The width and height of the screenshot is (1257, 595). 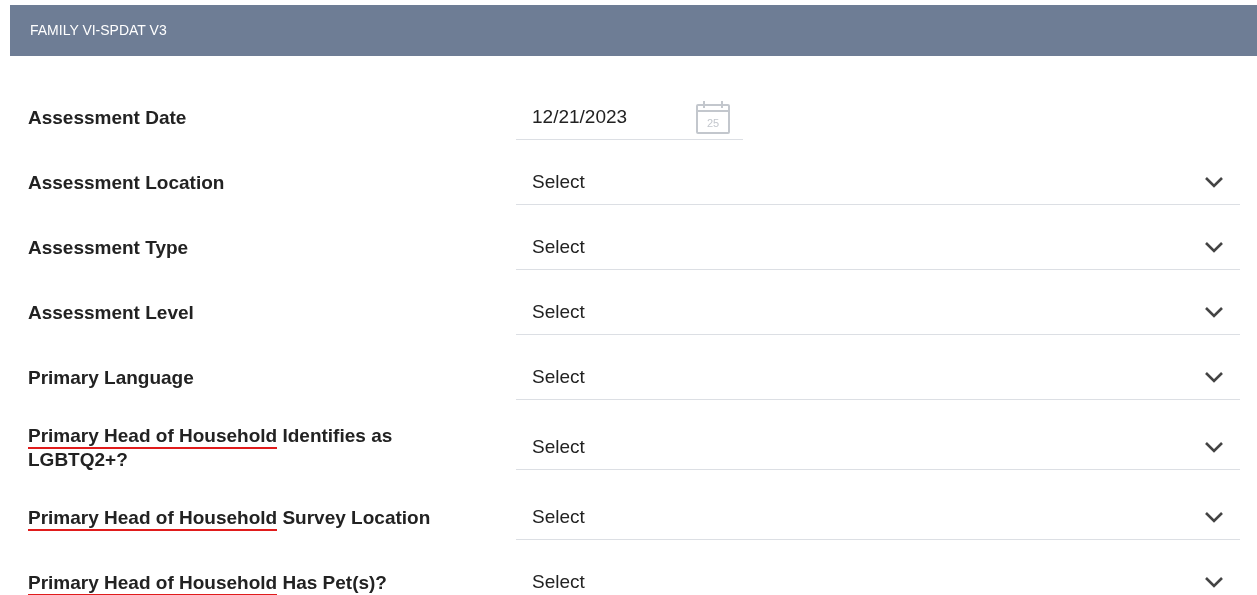 I want to click on field-label: Assessment Location, so click(x=127, y=182).